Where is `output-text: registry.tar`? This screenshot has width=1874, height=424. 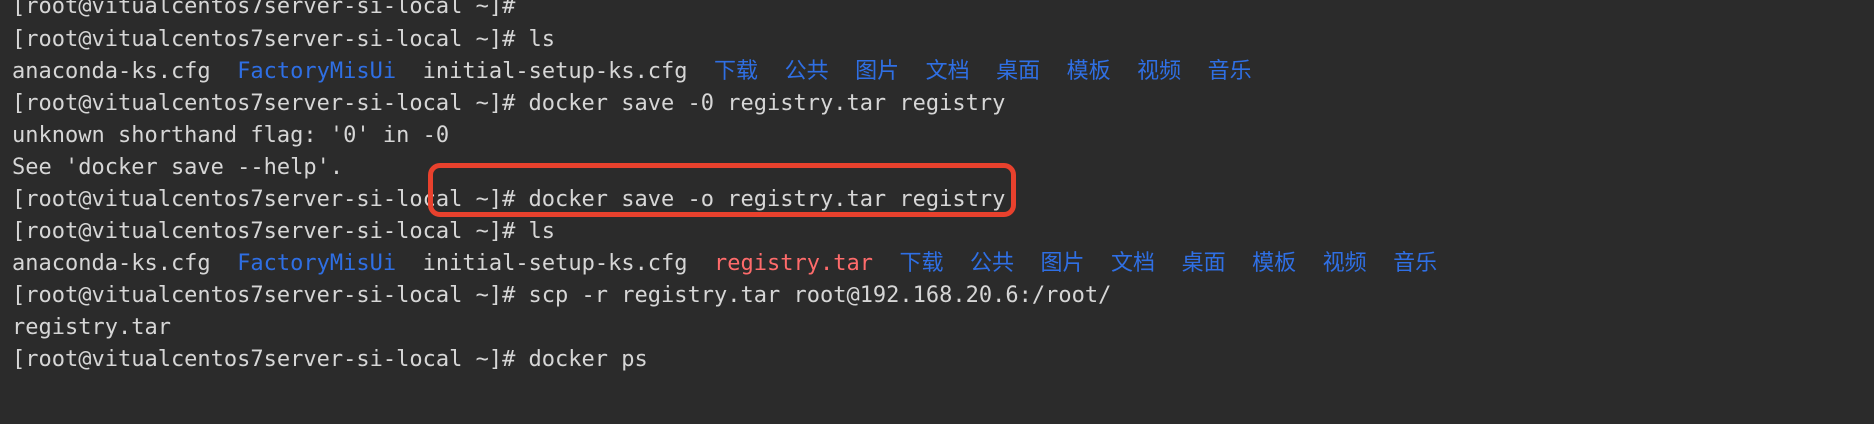 output-text: registry.tar is located at coordinates (91, 327).